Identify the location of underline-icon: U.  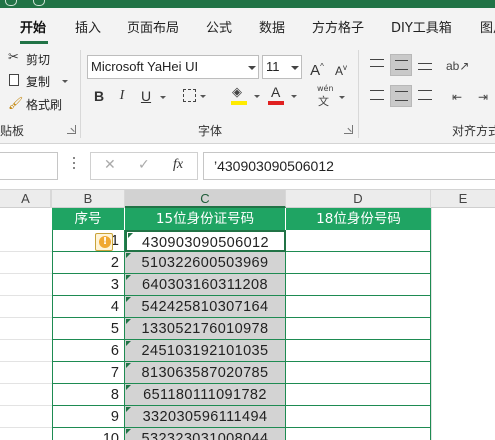
(146, 96).